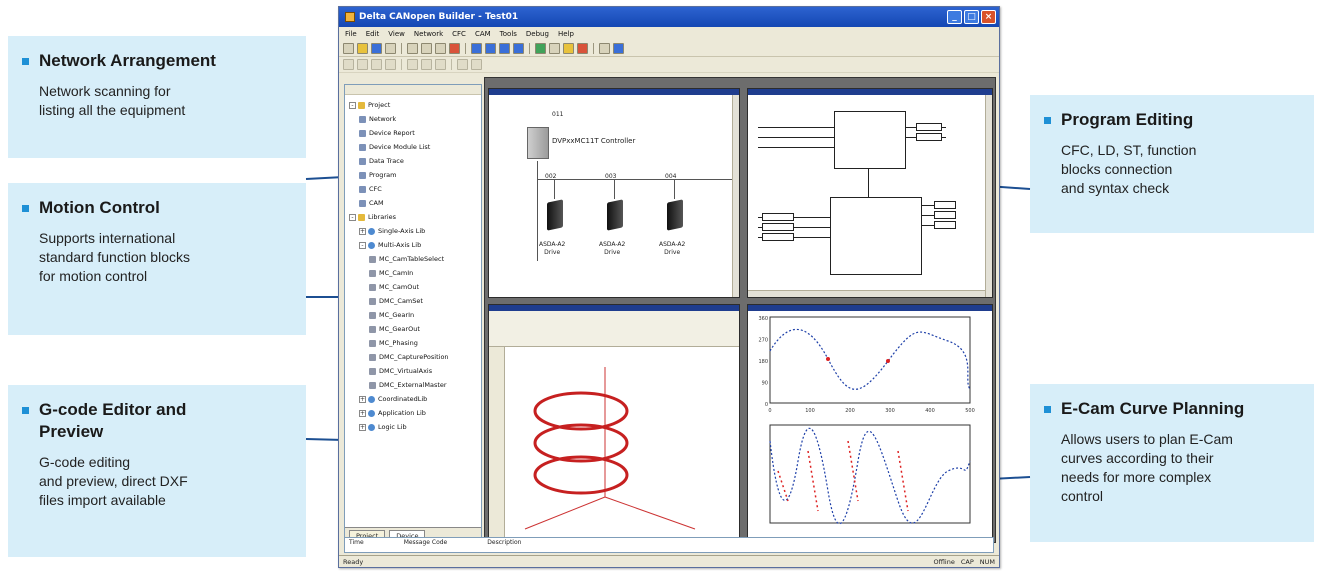 This screenshot has height=571, width=1344. What do you see at coordinates (362, 189) in the screenshot?
I see `cfc-icon` at bounding box center [362, 189].